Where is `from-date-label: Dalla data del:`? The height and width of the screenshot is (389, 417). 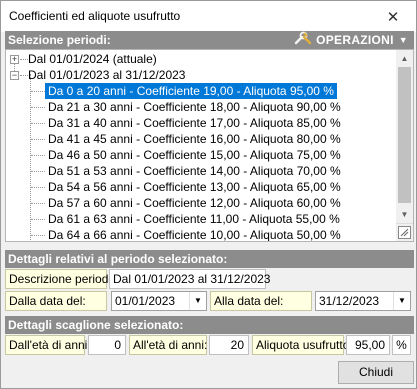
from-date-label: Dalla data del: is located at coordinates (56, 301).